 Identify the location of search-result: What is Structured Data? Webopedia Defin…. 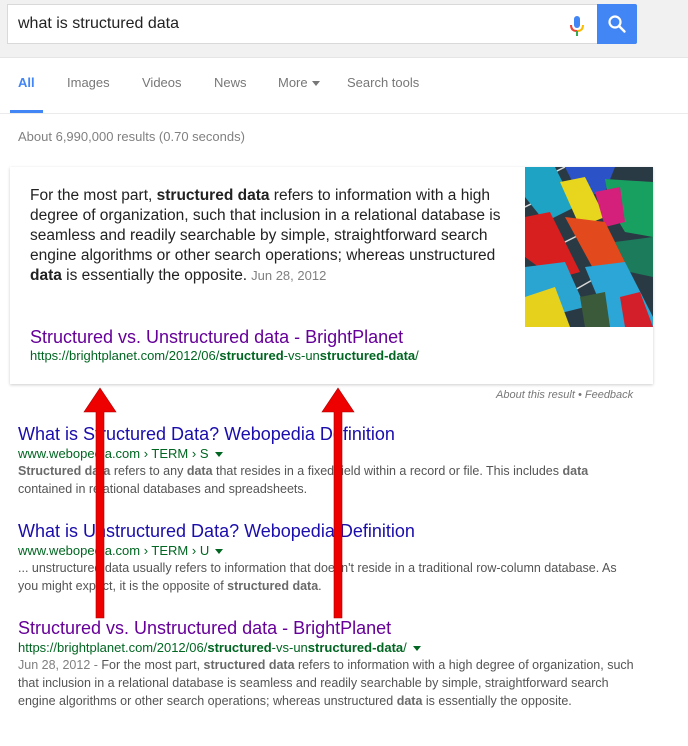
(328, 460).